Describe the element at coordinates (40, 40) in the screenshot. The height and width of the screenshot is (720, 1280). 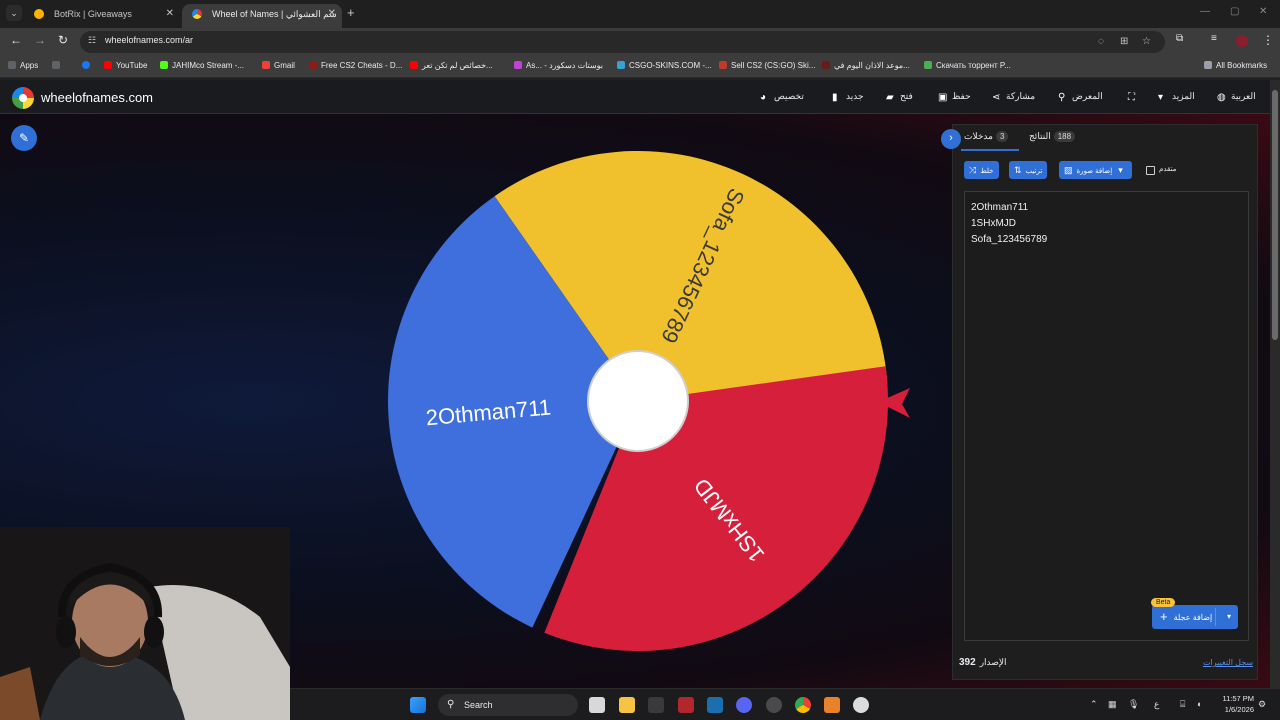
I see `forward-icon: →` at that location.